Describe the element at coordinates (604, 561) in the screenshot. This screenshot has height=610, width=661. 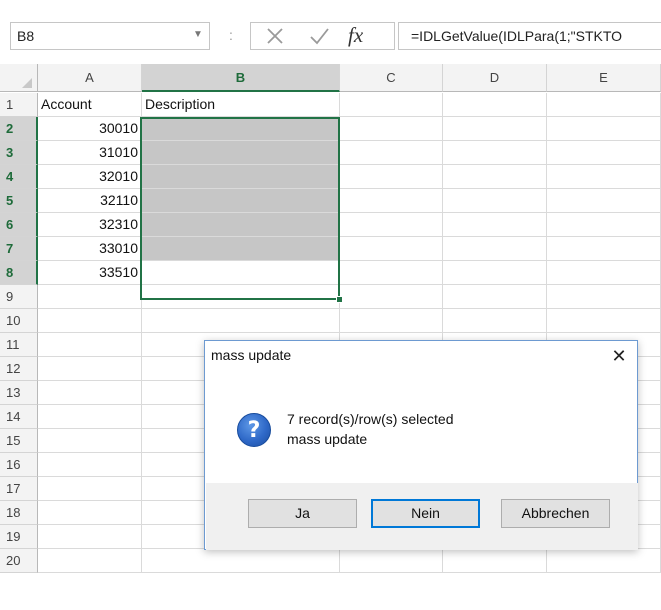
I see `cell-e20` at that location.